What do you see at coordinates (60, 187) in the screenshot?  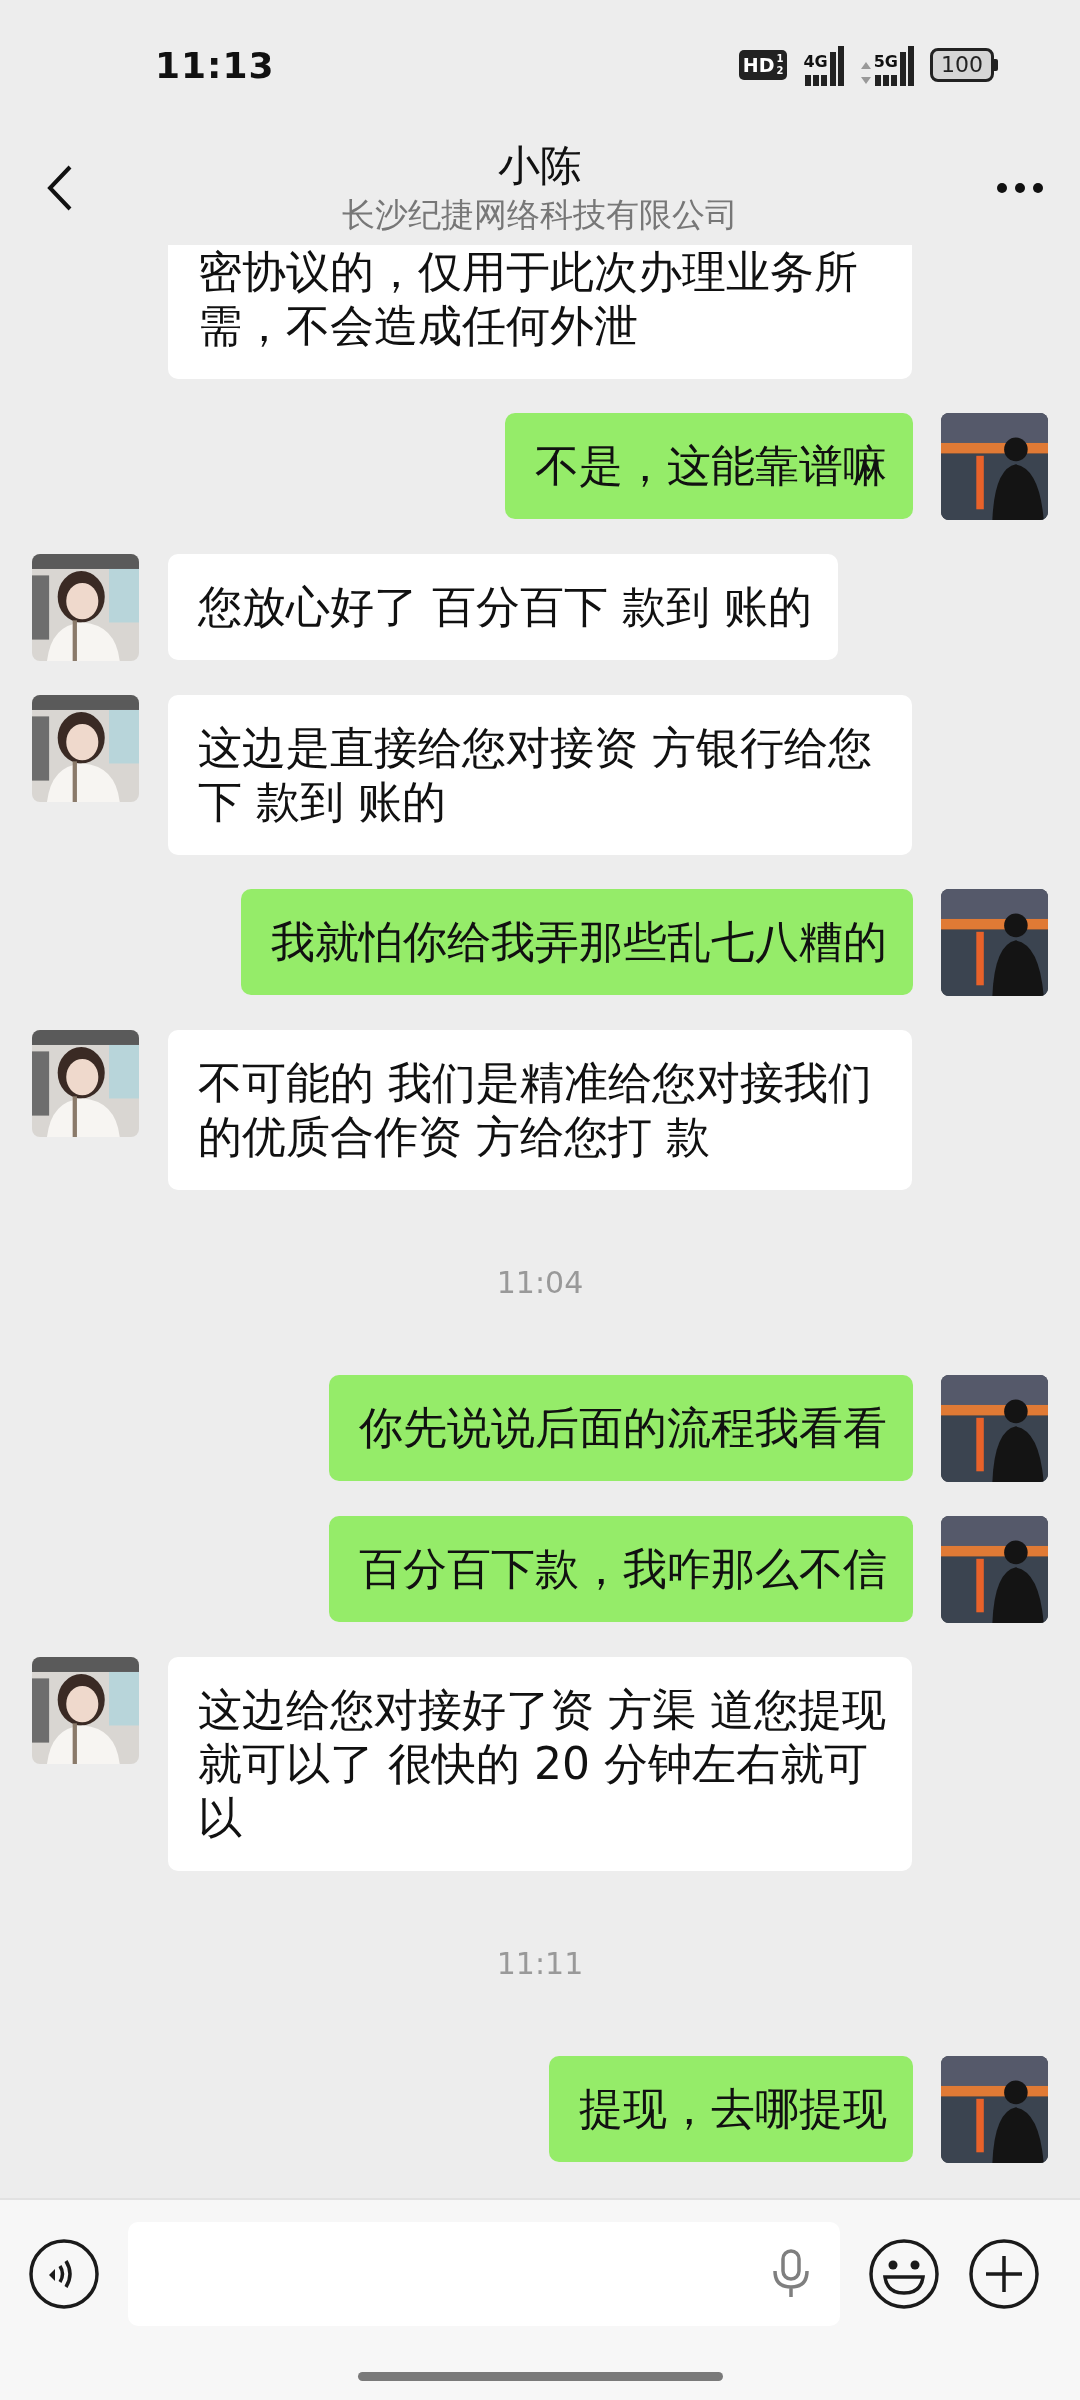 I see `back-button` at bounding box center [60, 187].